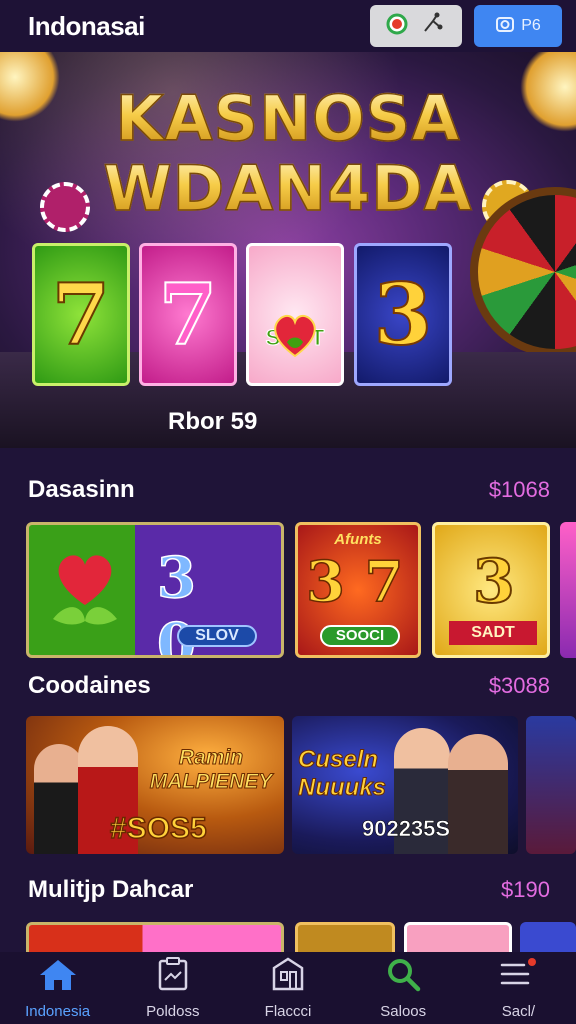 The height and width of the screenshot is (1024, 576). I want to click on section-amount: $190, so click(525, 890).